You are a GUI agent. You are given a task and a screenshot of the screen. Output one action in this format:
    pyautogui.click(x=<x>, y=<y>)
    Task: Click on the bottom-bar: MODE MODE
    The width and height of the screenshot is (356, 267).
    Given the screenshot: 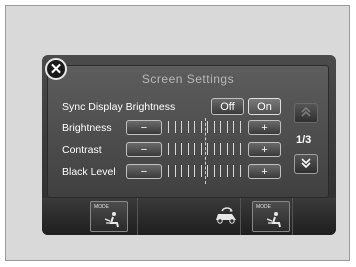 What is the action you would take?
    pyautogui.click(x=189, y=216)
    